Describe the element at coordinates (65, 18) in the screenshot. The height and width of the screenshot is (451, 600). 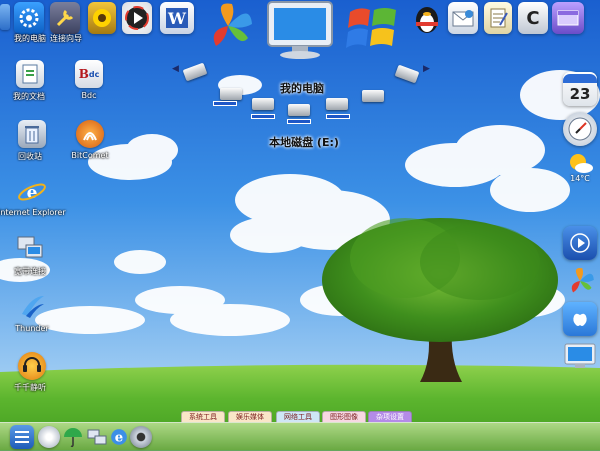
I see `wrench-icon` at that location.